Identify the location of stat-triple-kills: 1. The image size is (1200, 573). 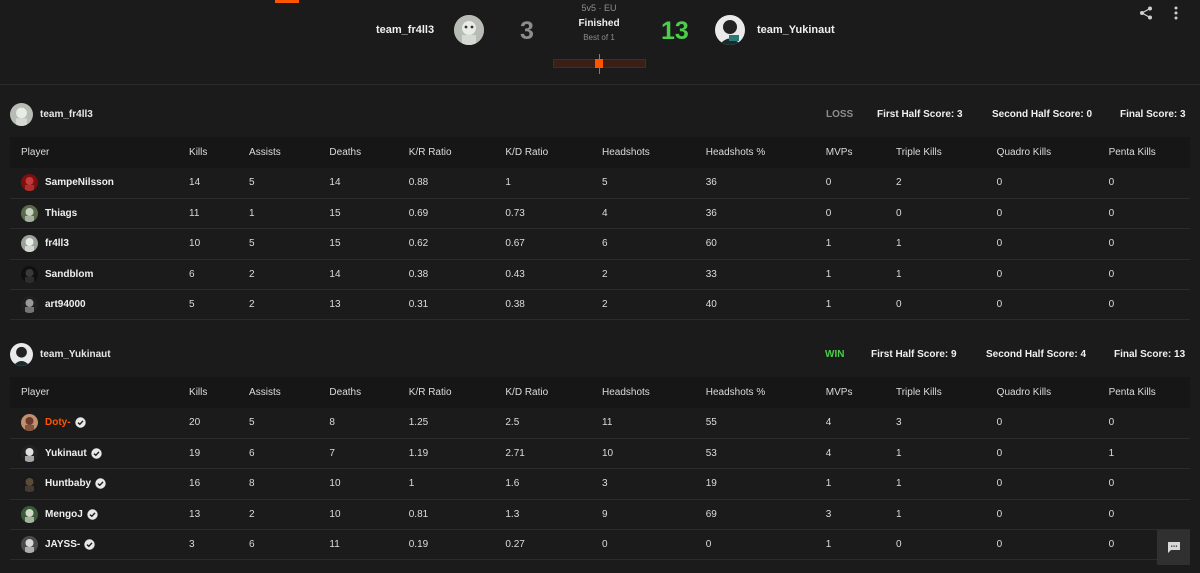
(898, 244).